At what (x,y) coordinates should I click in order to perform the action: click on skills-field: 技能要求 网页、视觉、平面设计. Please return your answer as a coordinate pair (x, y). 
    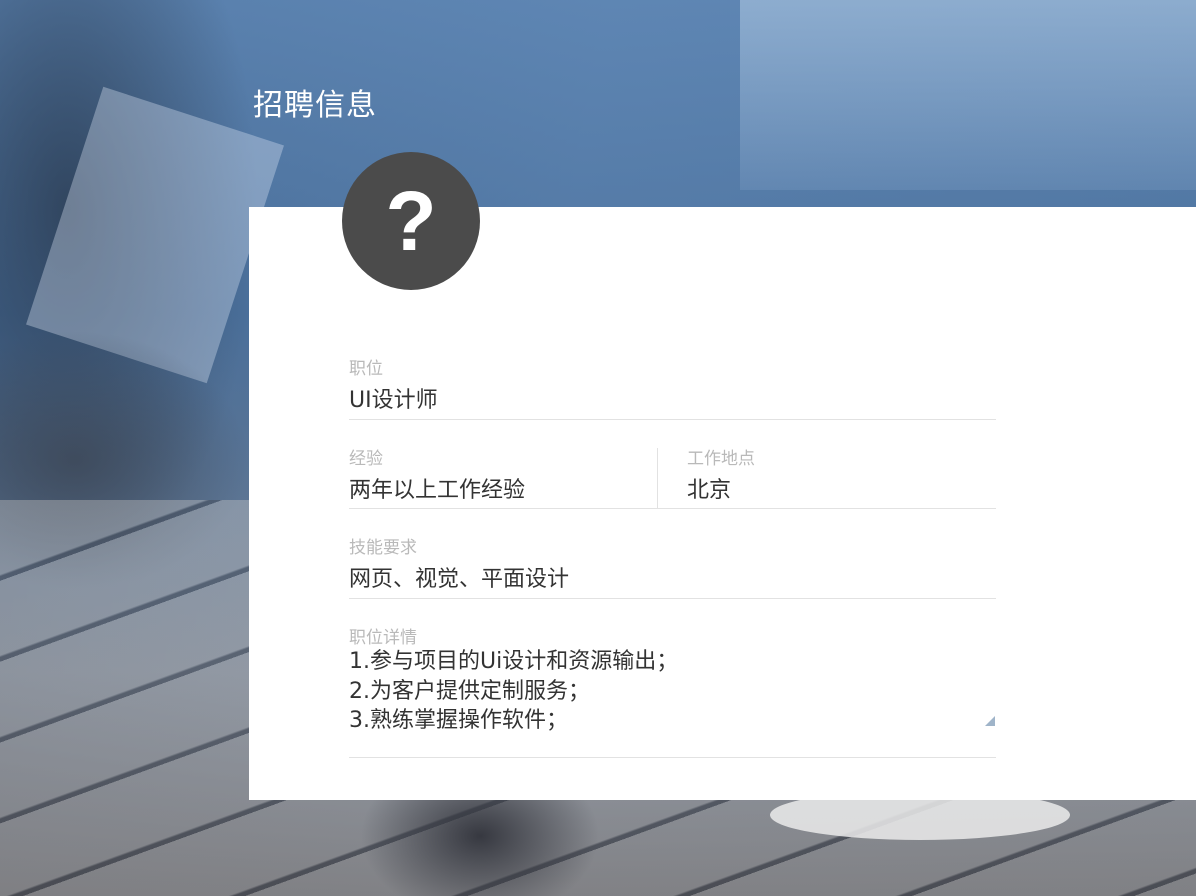
    Looking at the image, I should click on (672, 566).